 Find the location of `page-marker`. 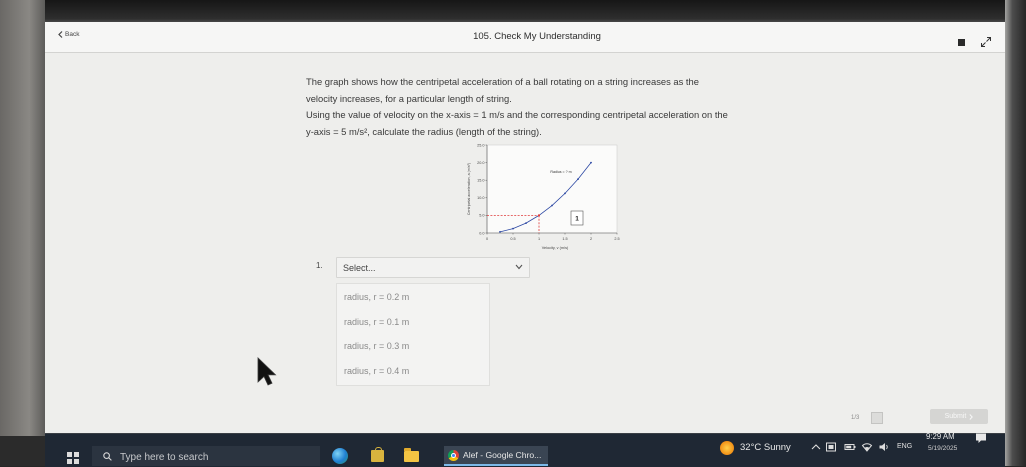

page-marker is located at coordinates (877, 418).